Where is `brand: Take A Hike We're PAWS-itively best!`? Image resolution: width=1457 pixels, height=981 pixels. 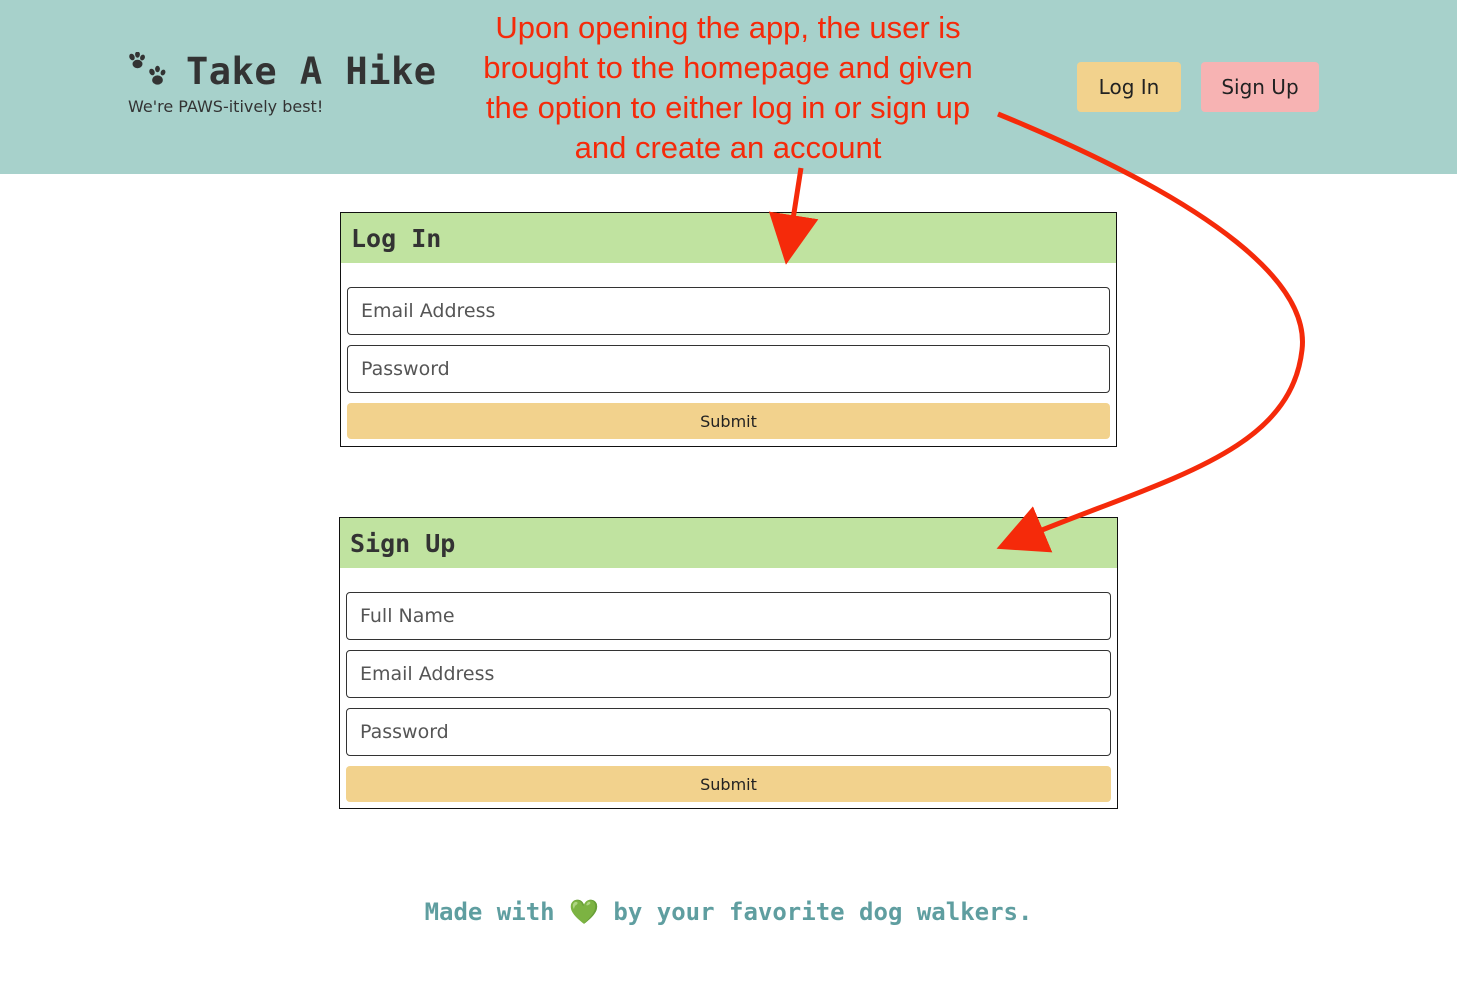
brand: Take A Hike We're PAWS-itively best! is located at coordinates (282, 83).